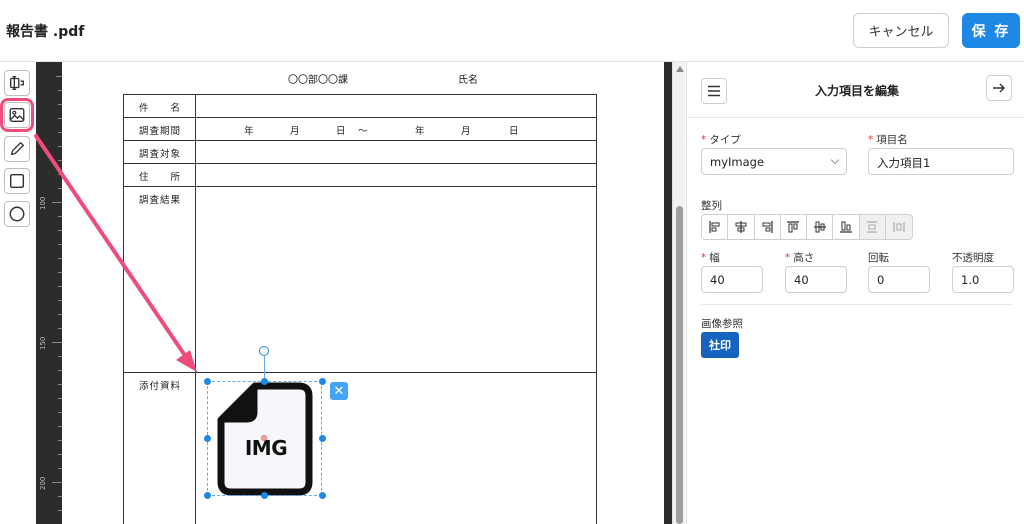 The width and height of the screenshot is (1024, 524). What do you see at coordinates (710, 258) in the screenshot?
I see `width-label: * 幅` at bounding box center [710, 258].